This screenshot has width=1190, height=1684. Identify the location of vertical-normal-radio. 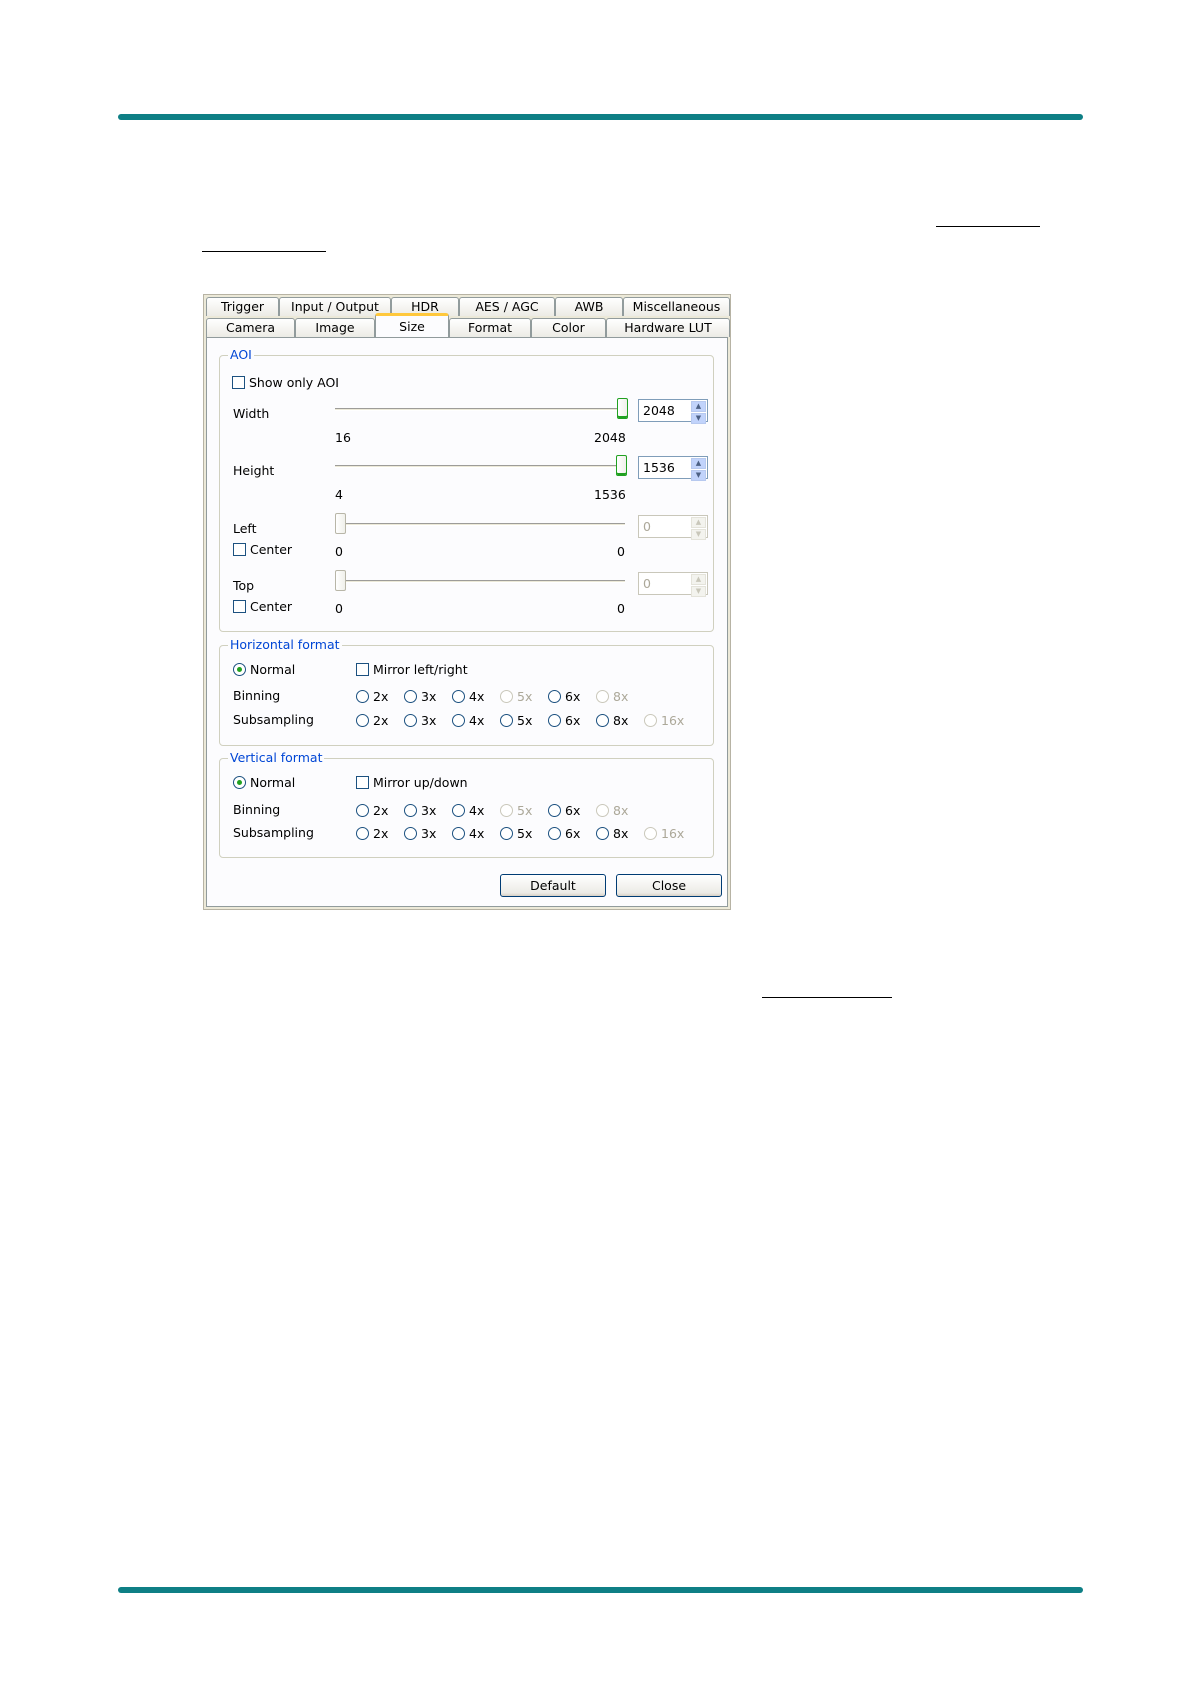
(239, 782).